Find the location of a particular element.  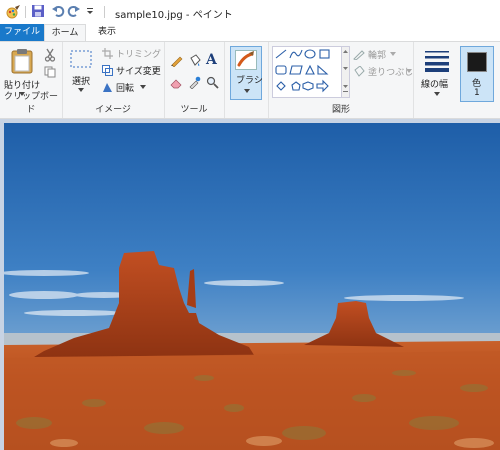

customize-toolbar-icon is located at coordinates (90, 11).